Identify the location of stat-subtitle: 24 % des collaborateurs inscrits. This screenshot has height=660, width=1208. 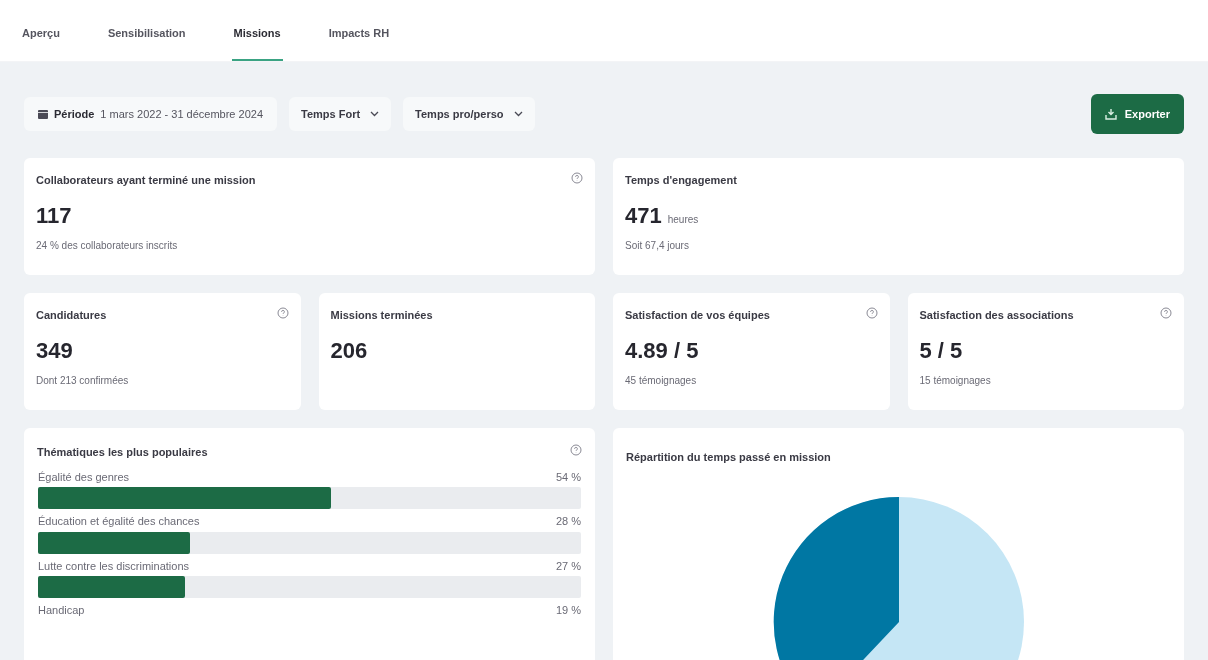
(107, 245).